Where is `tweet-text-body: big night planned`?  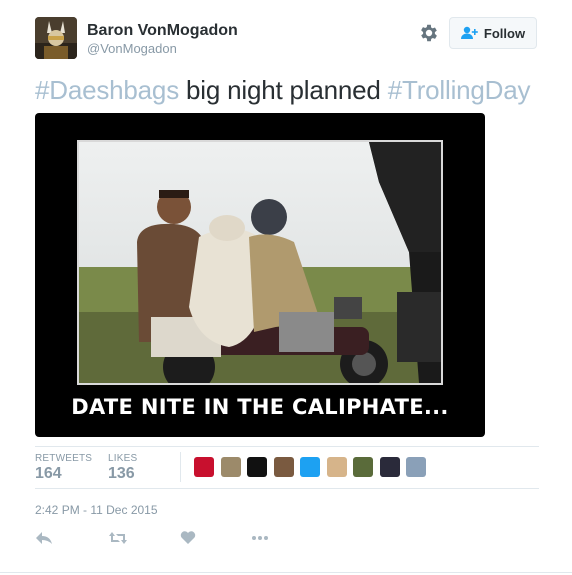
tweet-text-body: big night planned is located at coordinates (283, 90).